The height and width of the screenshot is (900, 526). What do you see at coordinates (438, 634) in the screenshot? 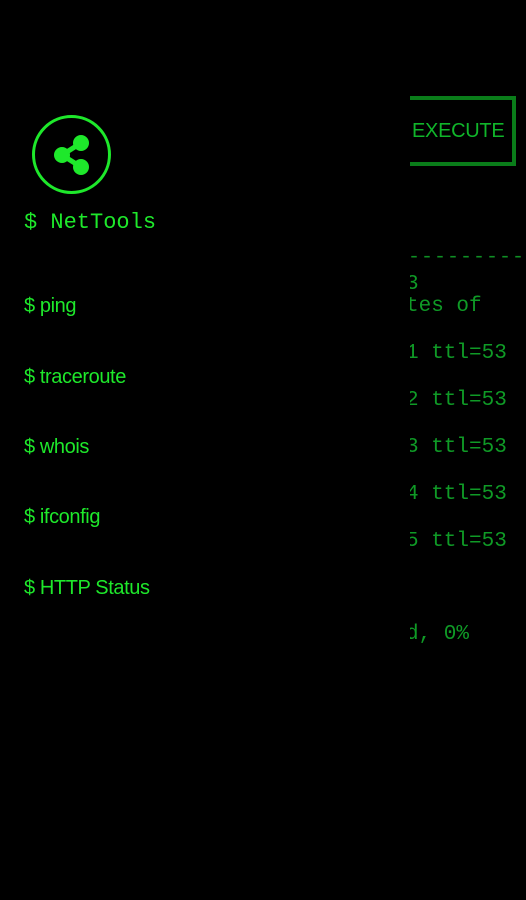
I see `output-line: d, 0%` at bounding box center [438, 634].